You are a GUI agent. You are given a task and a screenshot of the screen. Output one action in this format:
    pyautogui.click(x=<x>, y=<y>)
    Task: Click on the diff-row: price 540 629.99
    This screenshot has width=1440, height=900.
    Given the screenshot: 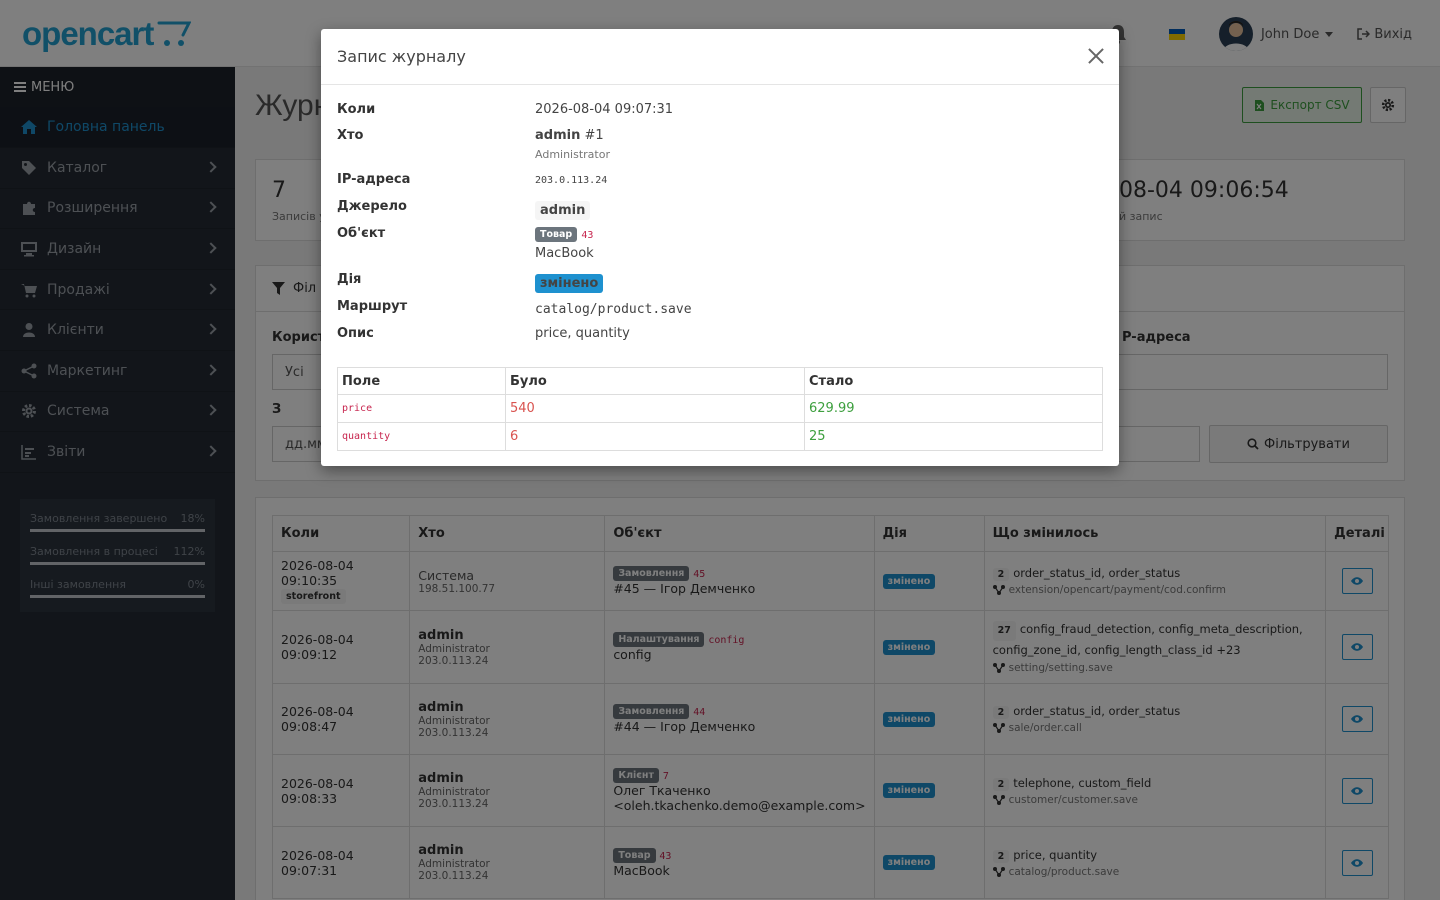 What is the action you would take?
    pyautogui.click(x=720, y=408)
    